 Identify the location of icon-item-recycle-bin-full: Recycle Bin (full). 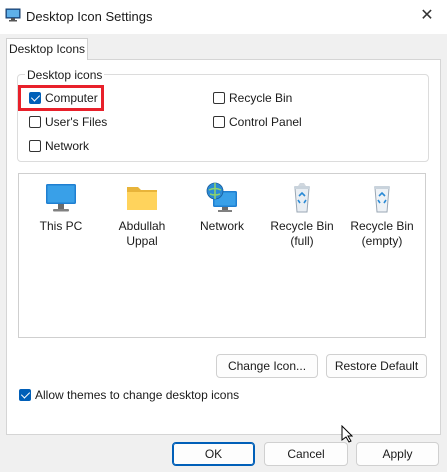
(302, 215).